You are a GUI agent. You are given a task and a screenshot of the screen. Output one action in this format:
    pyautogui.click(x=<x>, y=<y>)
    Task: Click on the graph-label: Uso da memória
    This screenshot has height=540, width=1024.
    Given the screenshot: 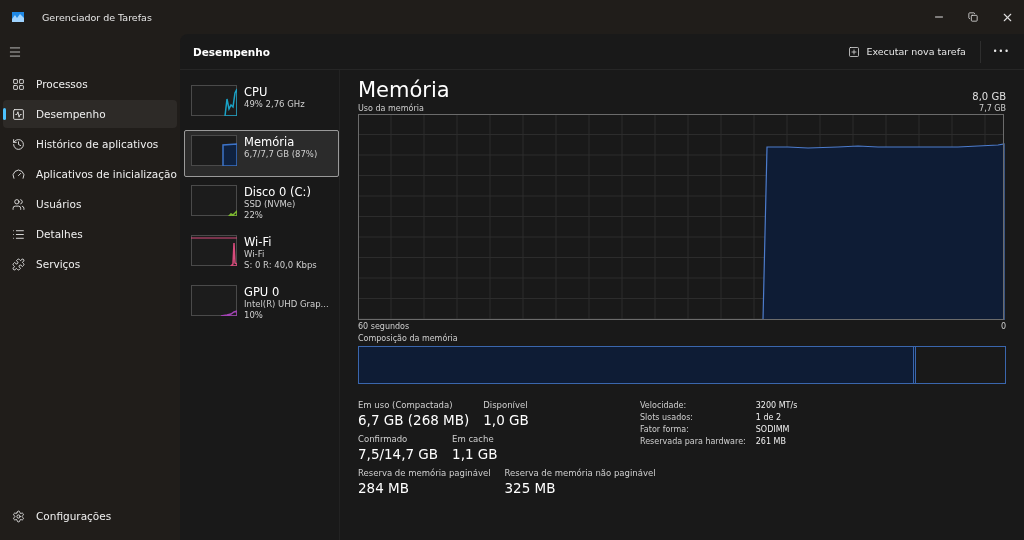 What is the action you would take?
    pyautogui.click(x=391, y=108)
    